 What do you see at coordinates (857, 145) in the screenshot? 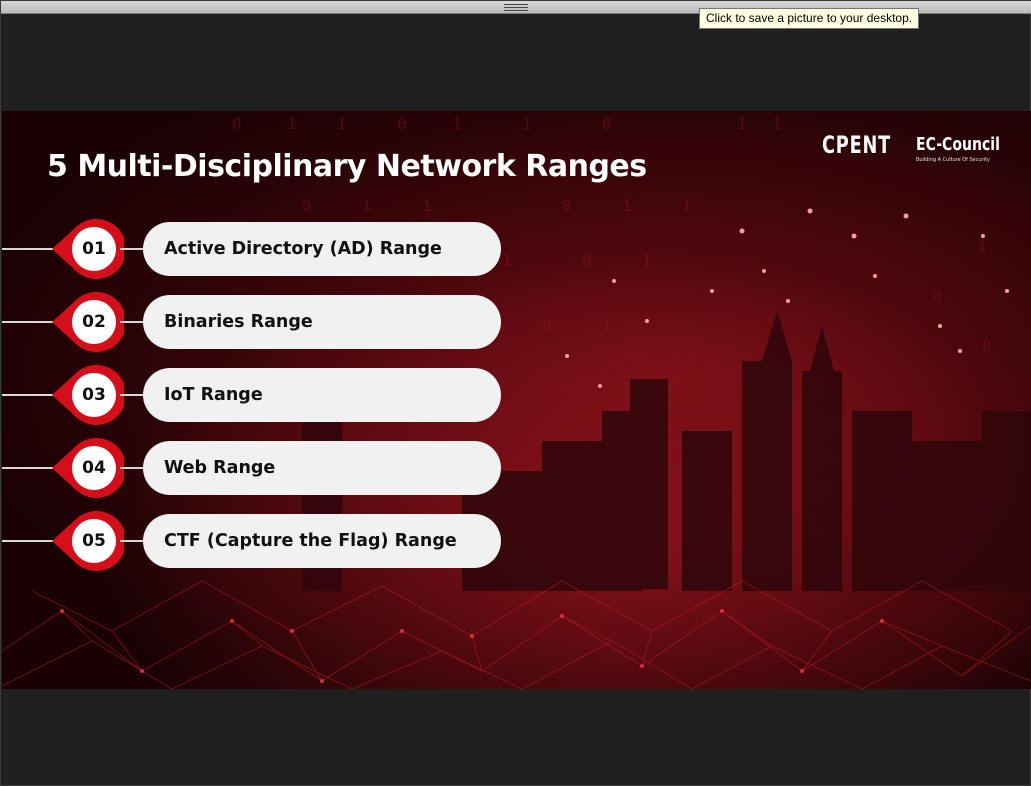
I see `cpent-wordmark: CPENT` at bounding box center [857, 145].